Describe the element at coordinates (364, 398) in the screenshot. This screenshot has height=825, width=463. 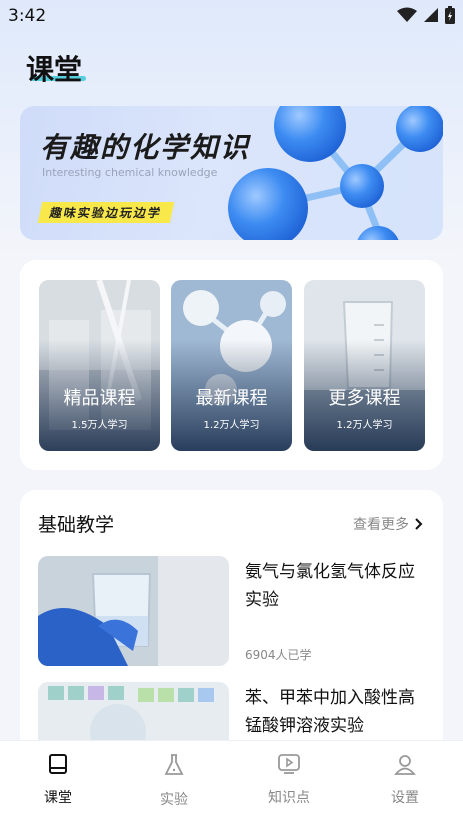
I see `course-card-name: 更多课程` at that location.